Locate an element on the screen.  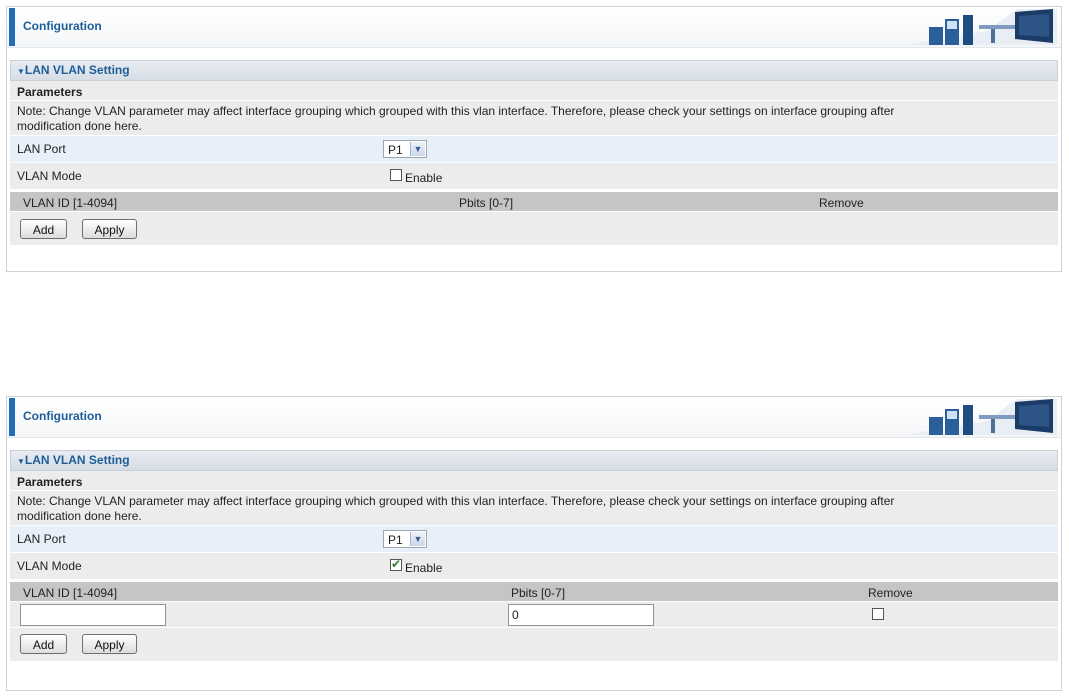
vlan-mode-row: VLAN Mode ✔ Enable is located at coordinates (534, 566).